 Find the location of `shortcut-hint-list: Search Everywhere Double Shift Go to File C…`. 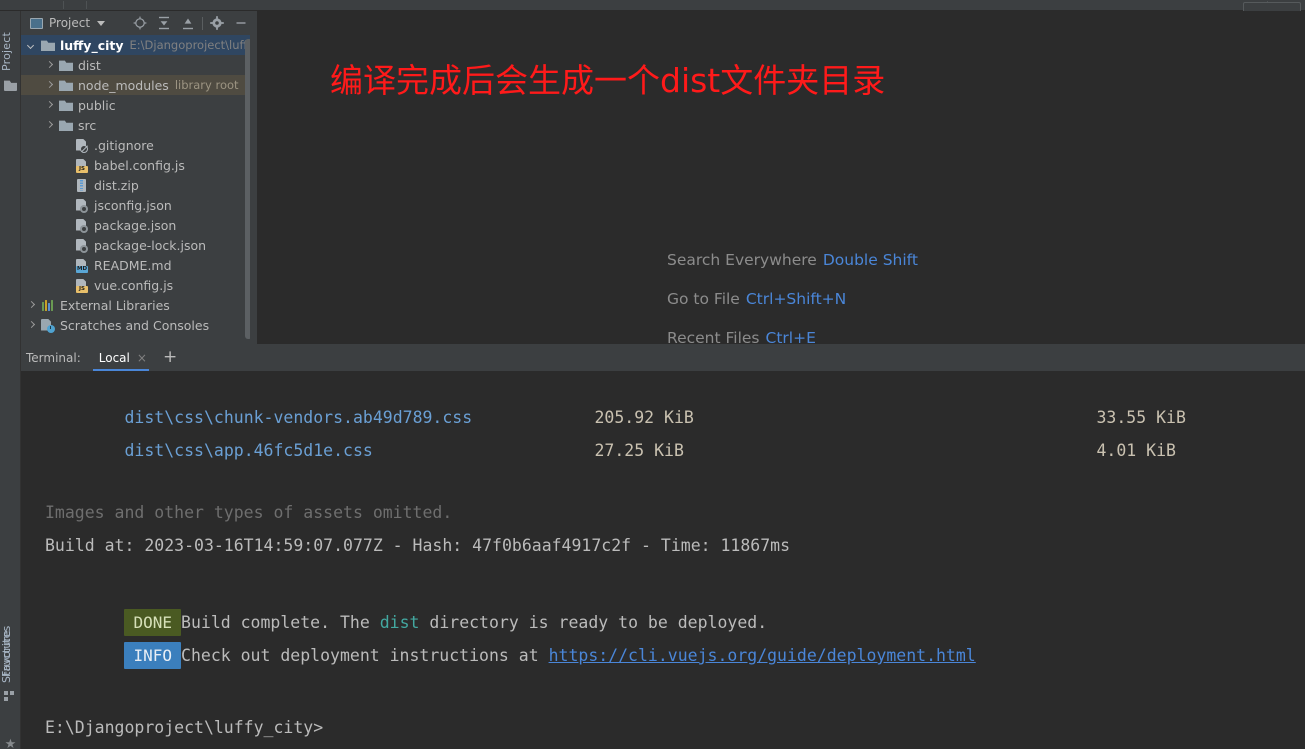

shortcut-hint-list: Search Everywhere Double Shift Go to File C… is located at coordinates (792, 297).